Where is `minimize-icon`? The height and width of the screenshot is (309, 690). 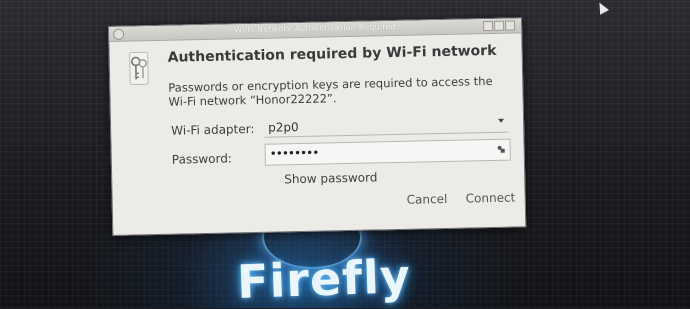 minimize-icon is located at coordinates (488, 26).